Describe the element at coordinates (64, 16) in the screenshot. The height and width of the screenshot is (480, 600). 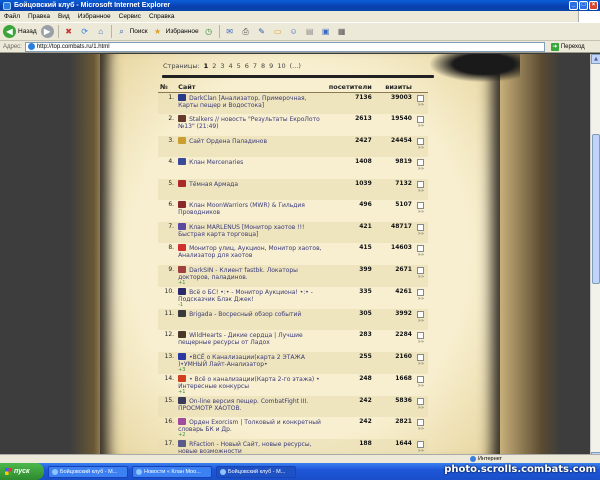
I see `menu-view: Вид` at that location.